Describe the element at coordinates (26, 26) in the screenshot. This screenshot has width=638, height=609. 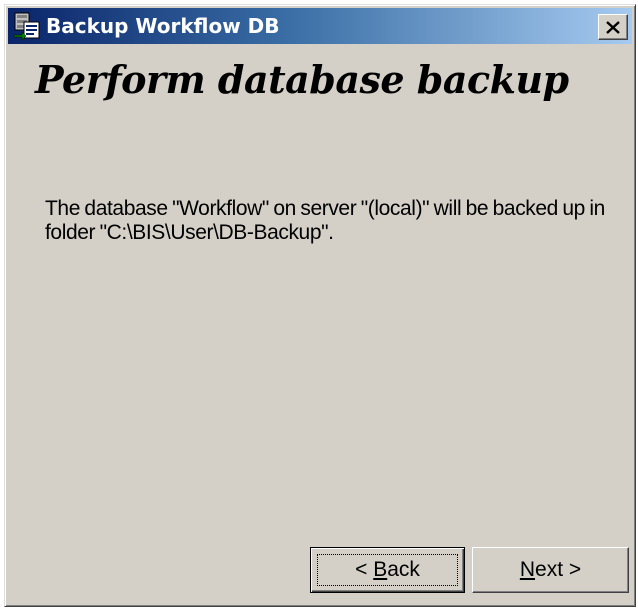
I see `database-backup-icon` at that location.